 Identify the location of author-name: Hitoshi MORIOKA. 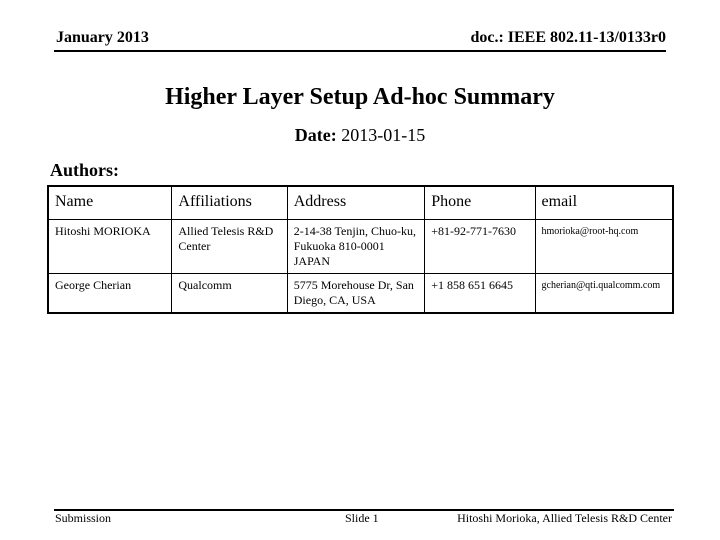
(110, 246).